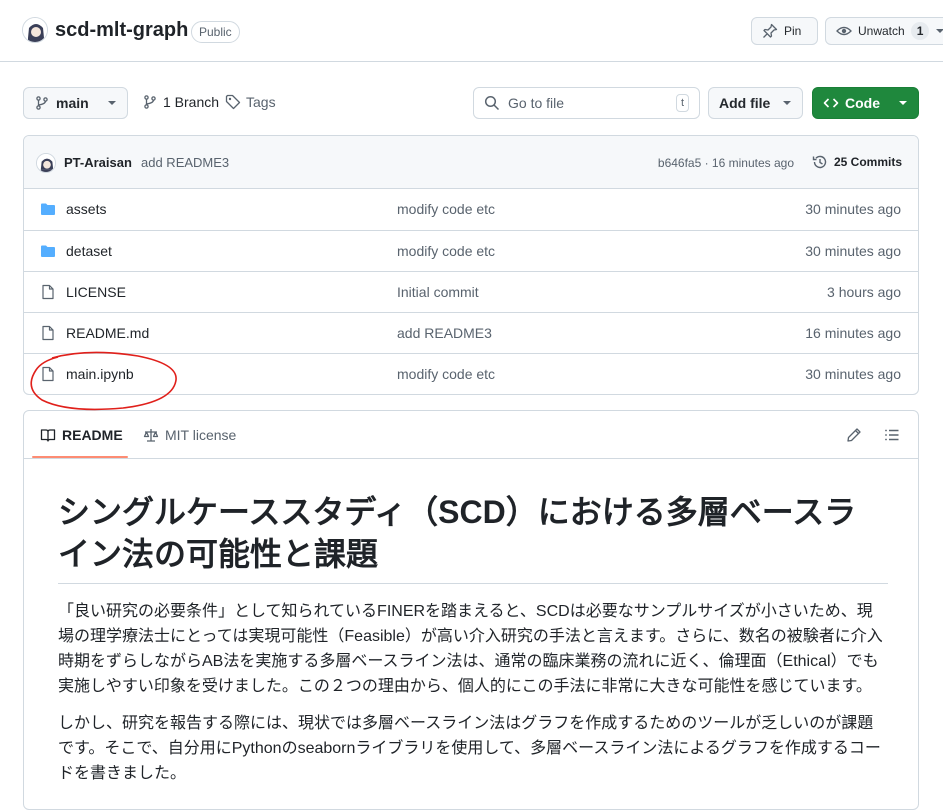 This screenshot has height=810, width=943. Describe the element at coordinates (492, 103) in the screenshot. I see `search-icon` at that location.